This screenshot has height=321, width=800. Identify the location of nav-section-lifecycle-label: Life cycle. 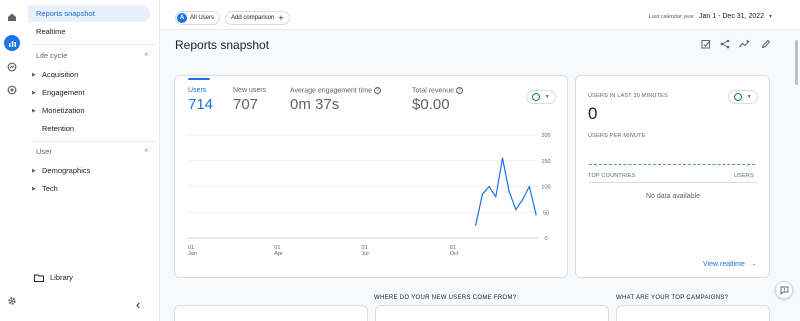
(52, 55).